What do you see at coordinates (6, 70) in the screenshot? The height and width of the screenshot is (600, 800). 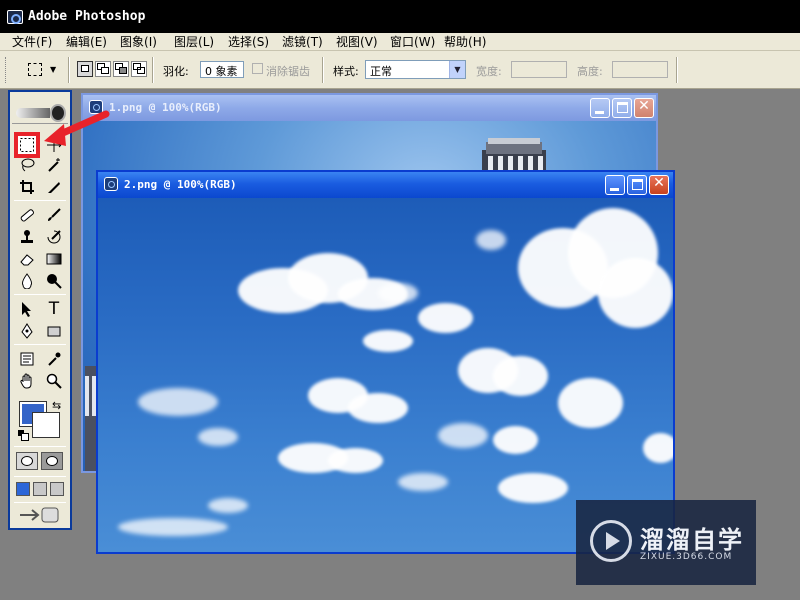 I see `options-grip` at bounding box center [6, 70].